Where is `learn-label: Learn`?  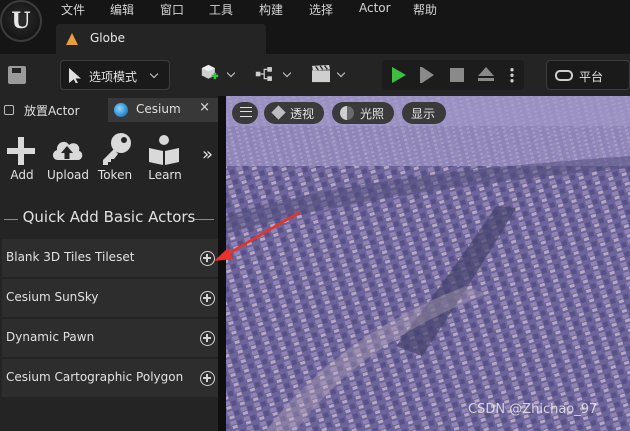 learn-label: Learn is located at coordinates (165, 175).